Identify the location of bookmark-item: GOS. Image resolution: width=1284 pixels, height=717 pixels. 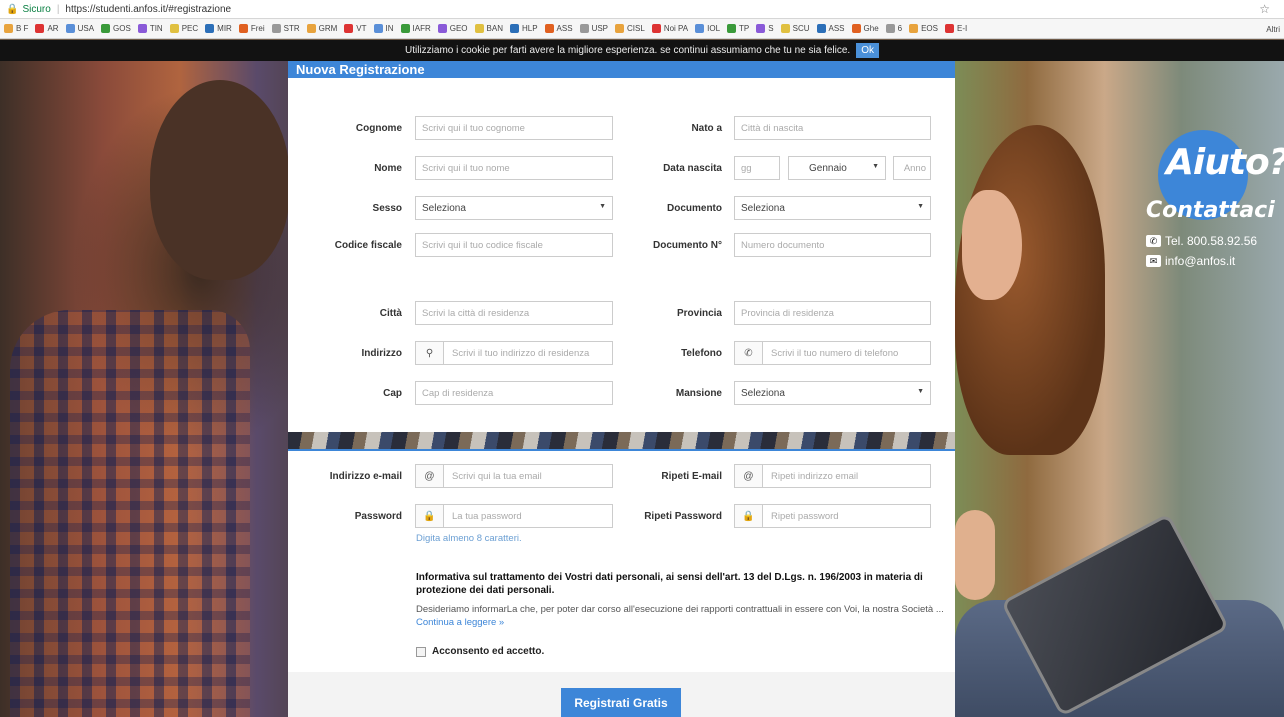
(116, 28).